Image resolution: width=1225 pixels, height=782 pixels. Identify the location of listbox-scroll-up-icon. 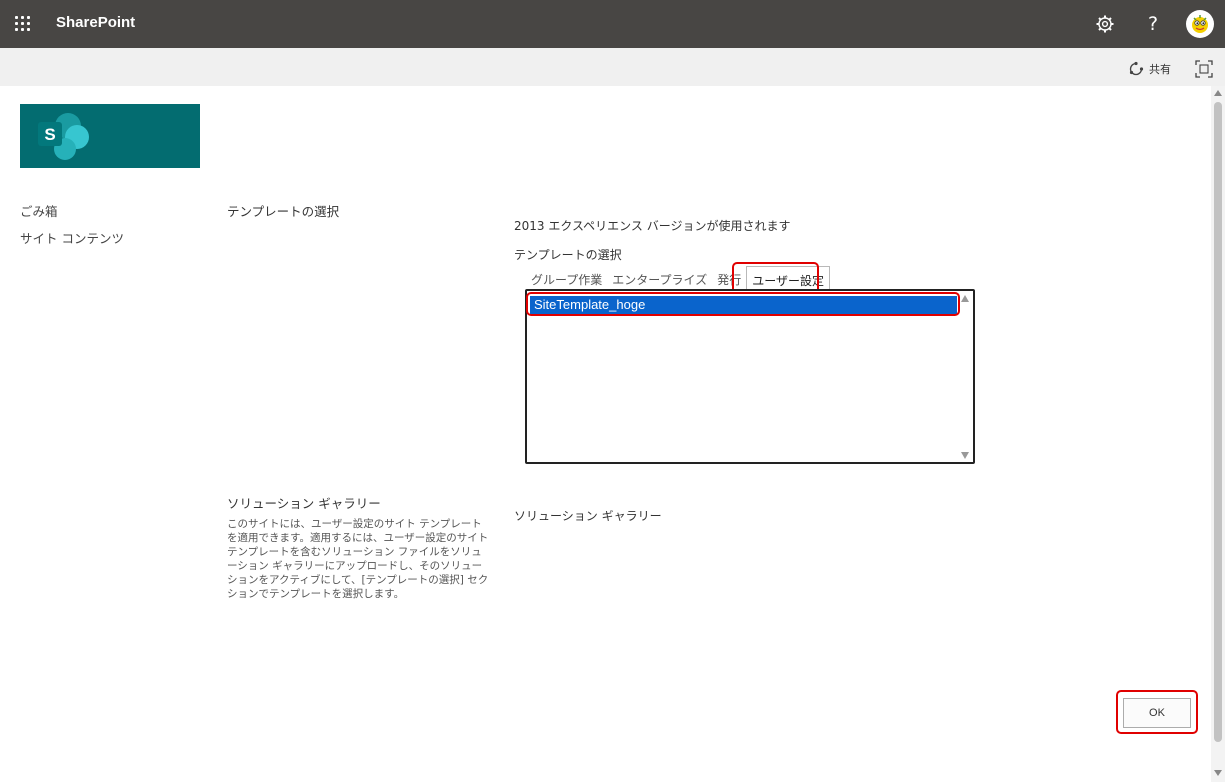
(965, 298).